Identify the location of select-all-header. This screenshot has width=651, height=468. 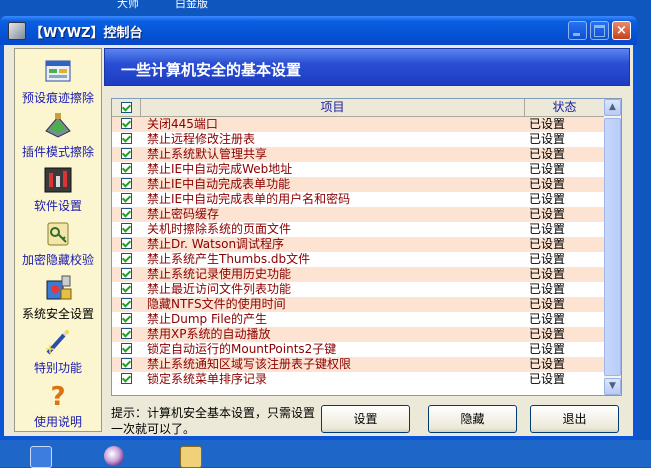
(126, 107).